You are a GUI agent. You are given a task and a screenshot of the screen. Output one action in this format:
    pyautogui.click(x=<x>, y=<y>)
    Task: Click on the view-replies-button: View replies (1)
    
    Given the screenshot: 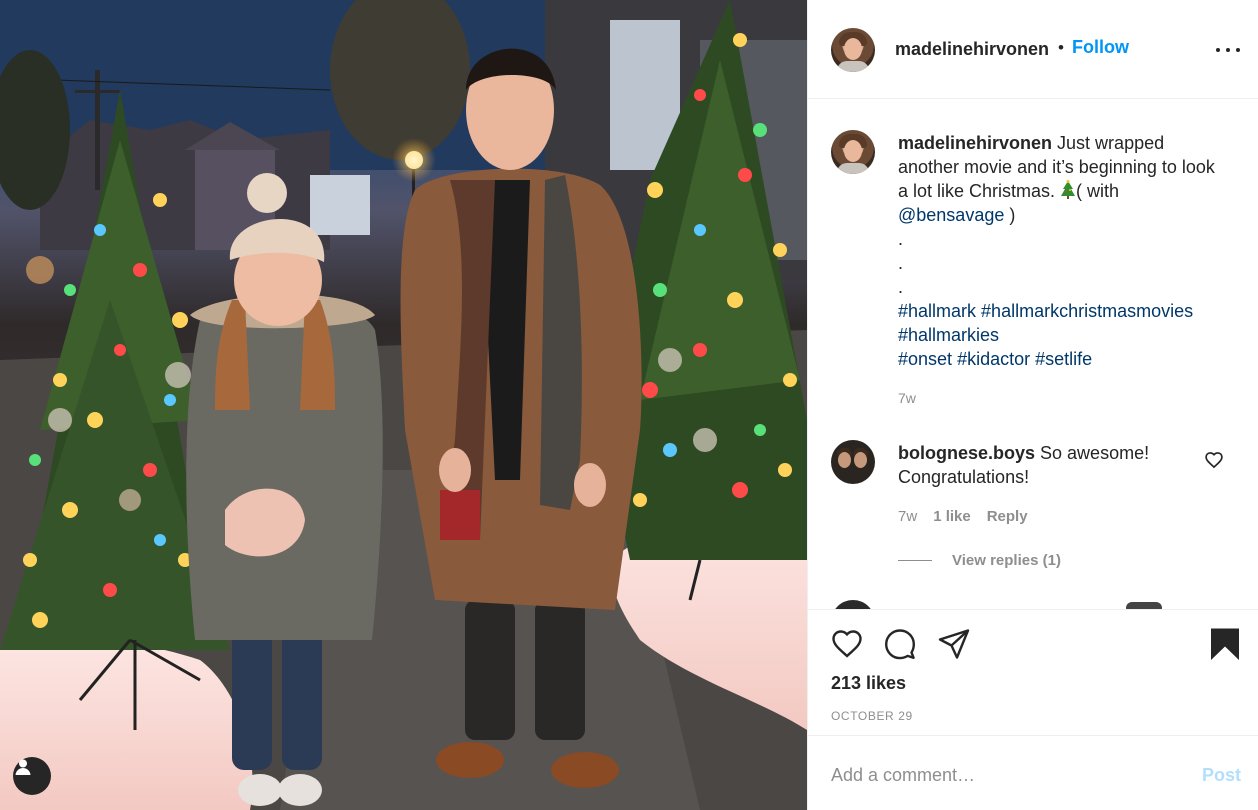 What is the action you would take?
    pyautogui.click(x=979, y=560)
    